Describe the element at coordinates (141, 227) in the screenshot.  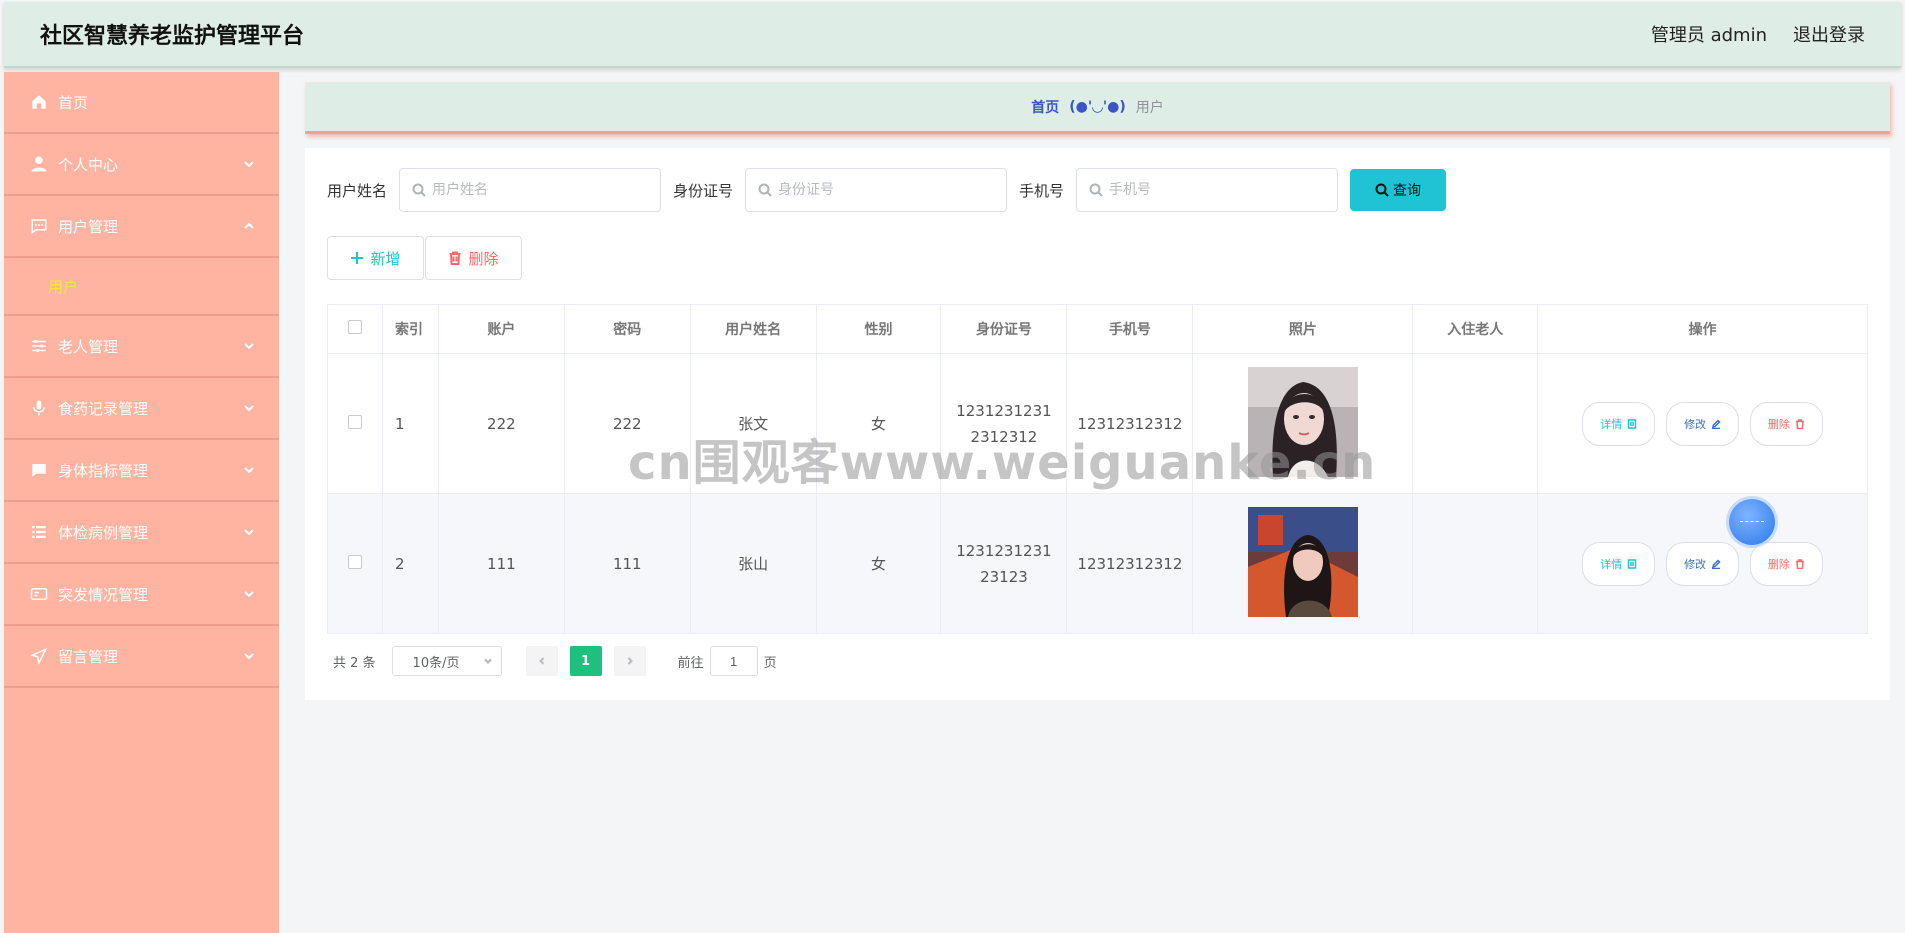
I see `sidebar-item-user-management: 用户管理` at that location.